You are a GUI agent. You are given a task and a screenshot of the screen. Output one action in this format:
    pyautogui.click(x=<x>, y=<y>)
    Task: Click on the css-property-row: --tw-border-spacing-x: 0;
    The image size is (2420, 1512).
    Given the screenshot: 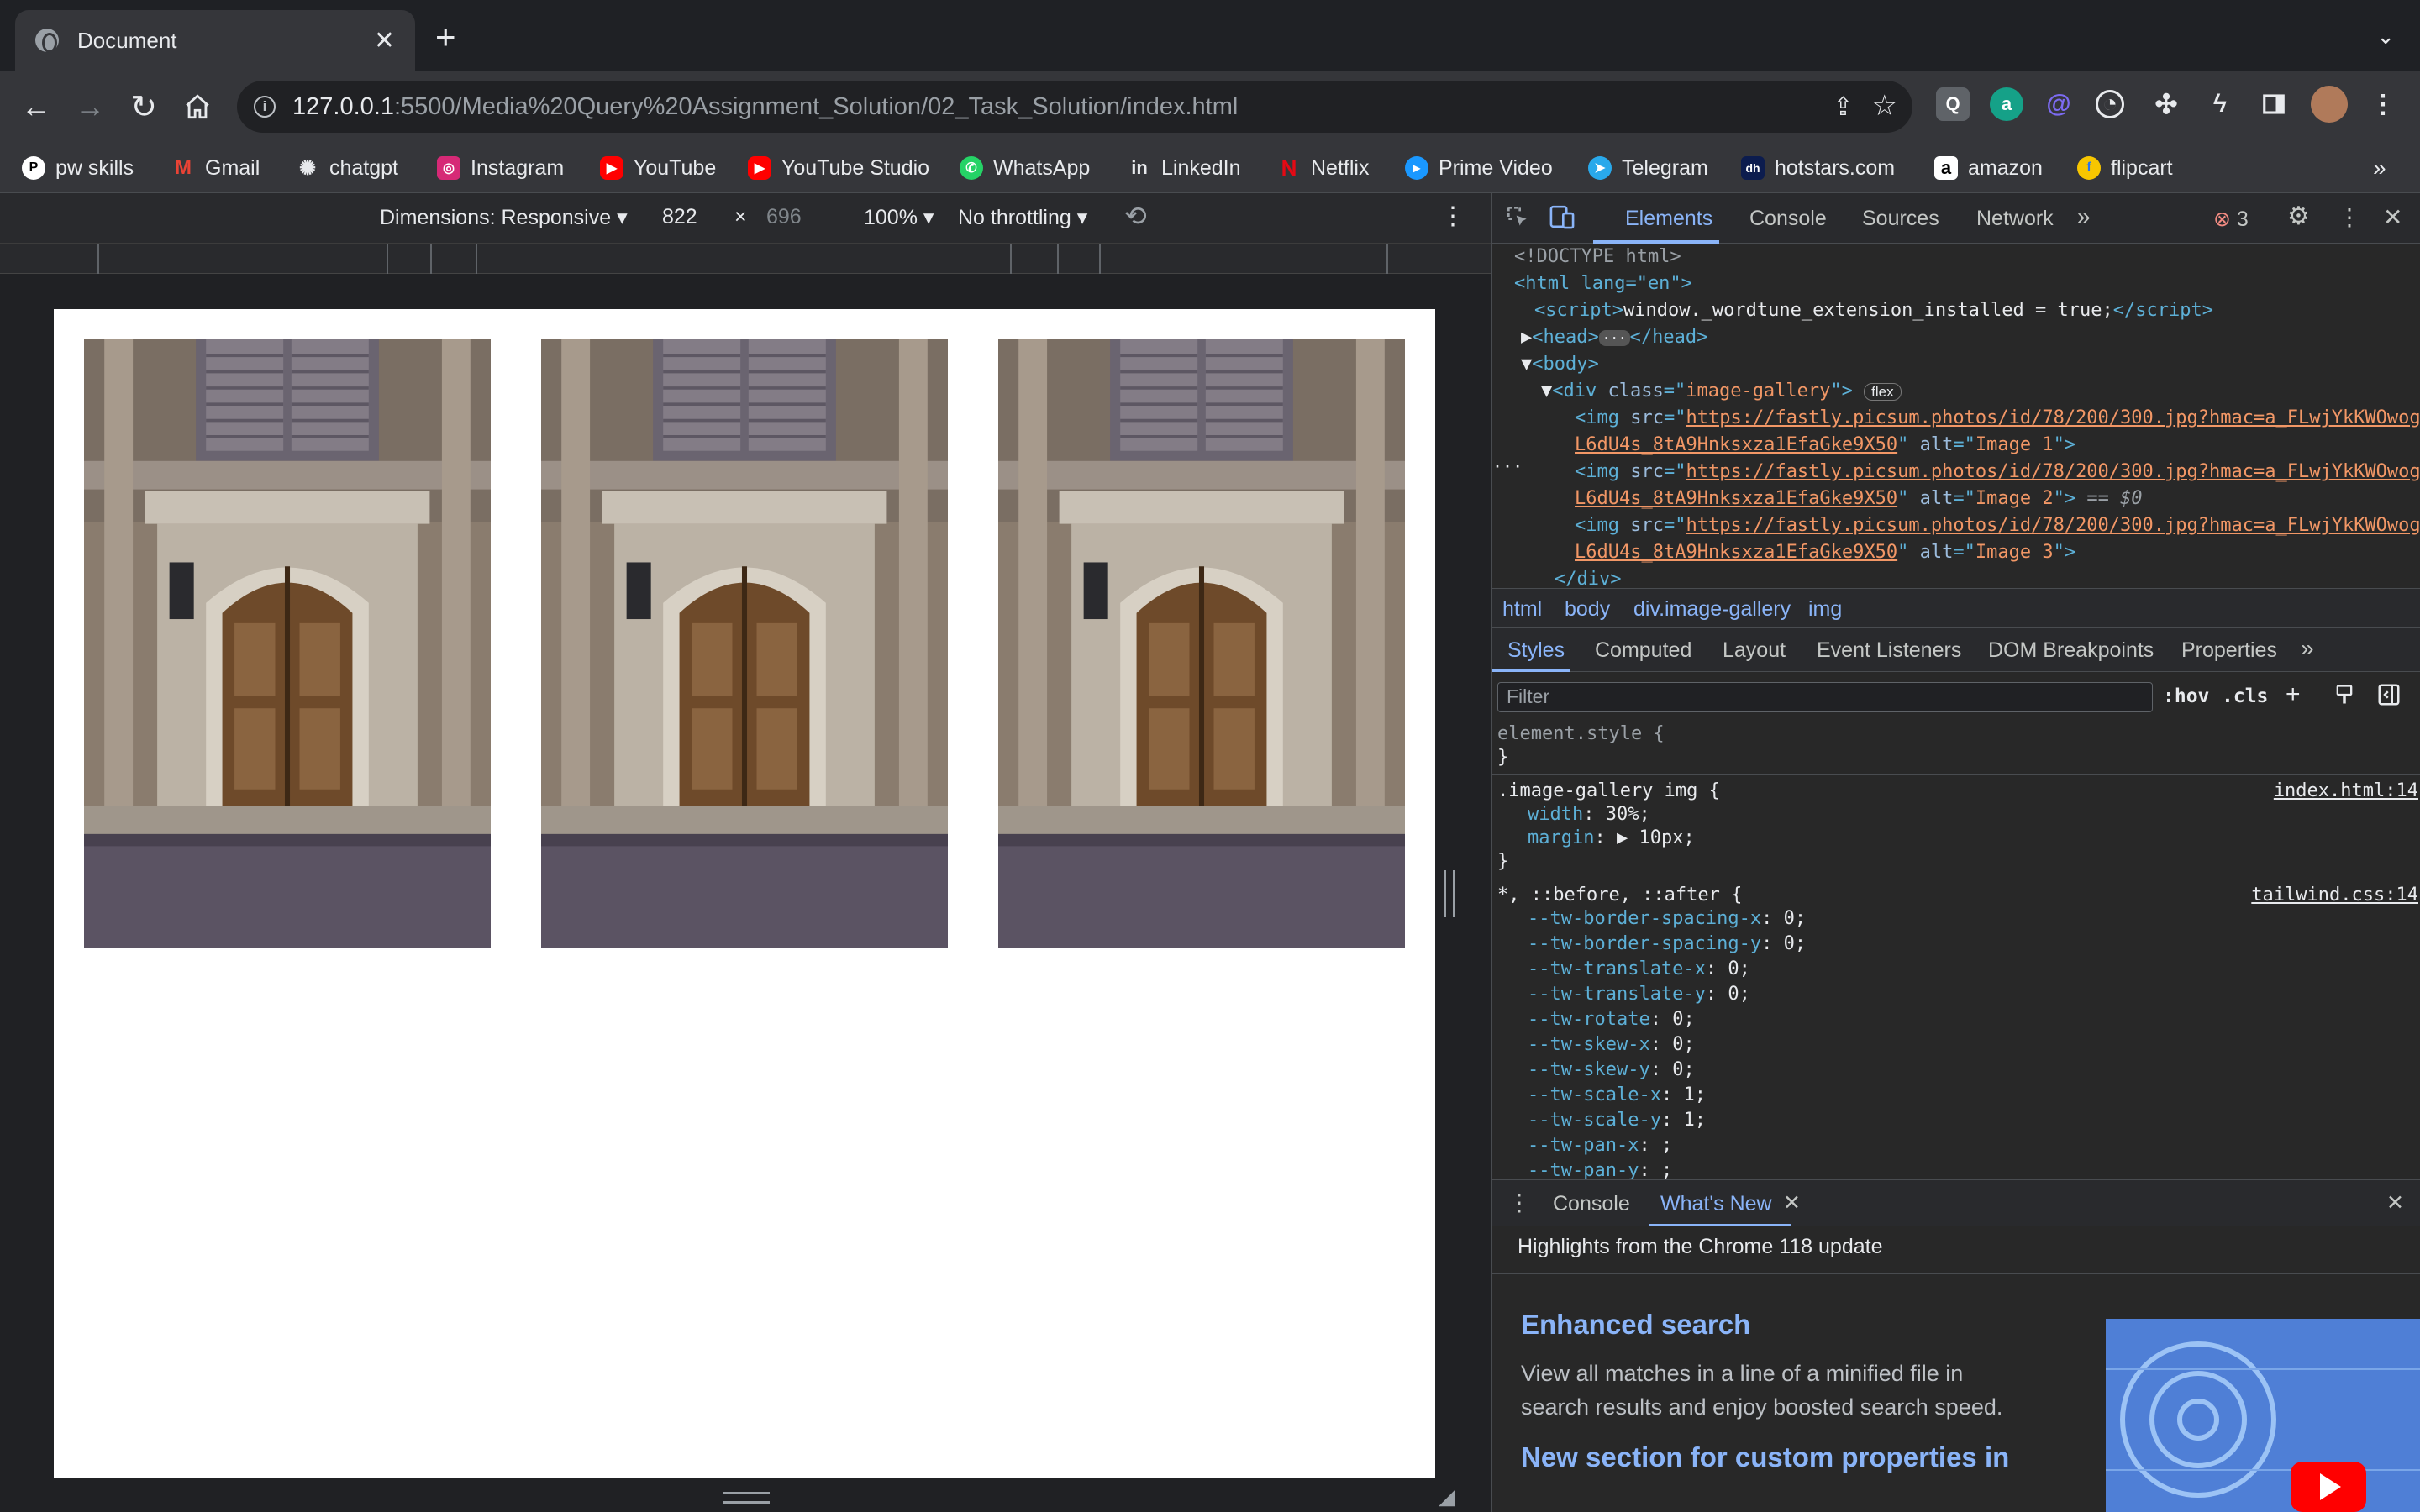 What is the action you would take?
    pyautogui.click(x=1667, y=919)
    